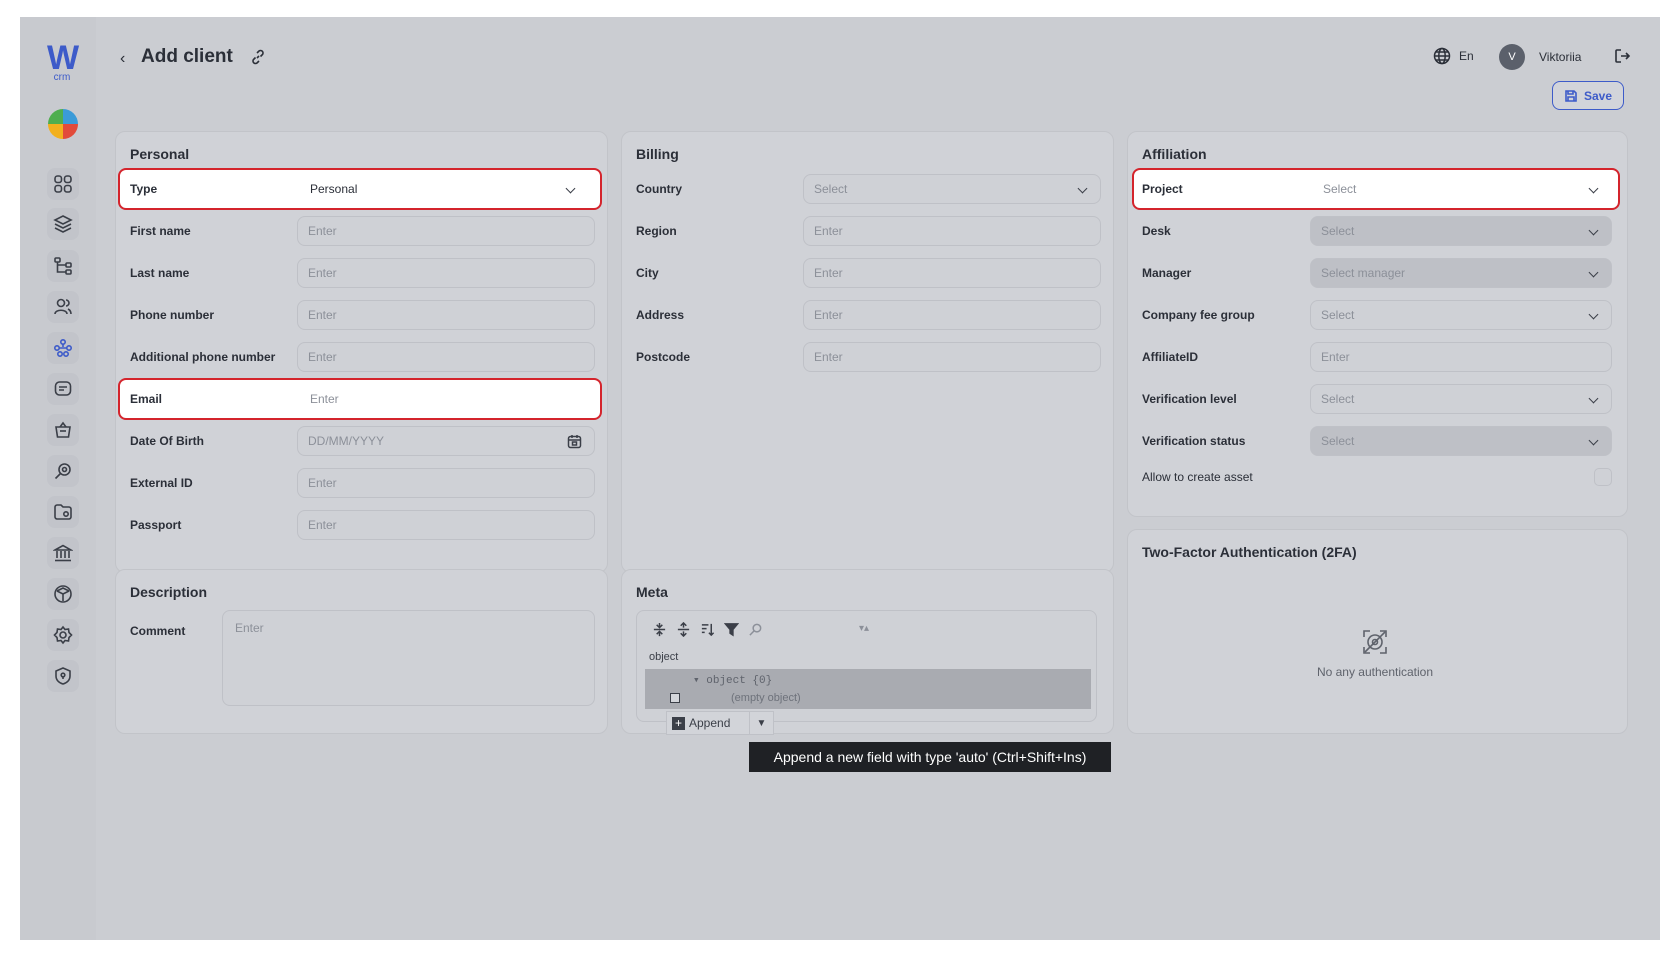 The image size is (1680, 963). What do you see at coordinates (1461, 231) in the screenshot?
I see `desk-select: Select` at bounding box center [1461, 231].